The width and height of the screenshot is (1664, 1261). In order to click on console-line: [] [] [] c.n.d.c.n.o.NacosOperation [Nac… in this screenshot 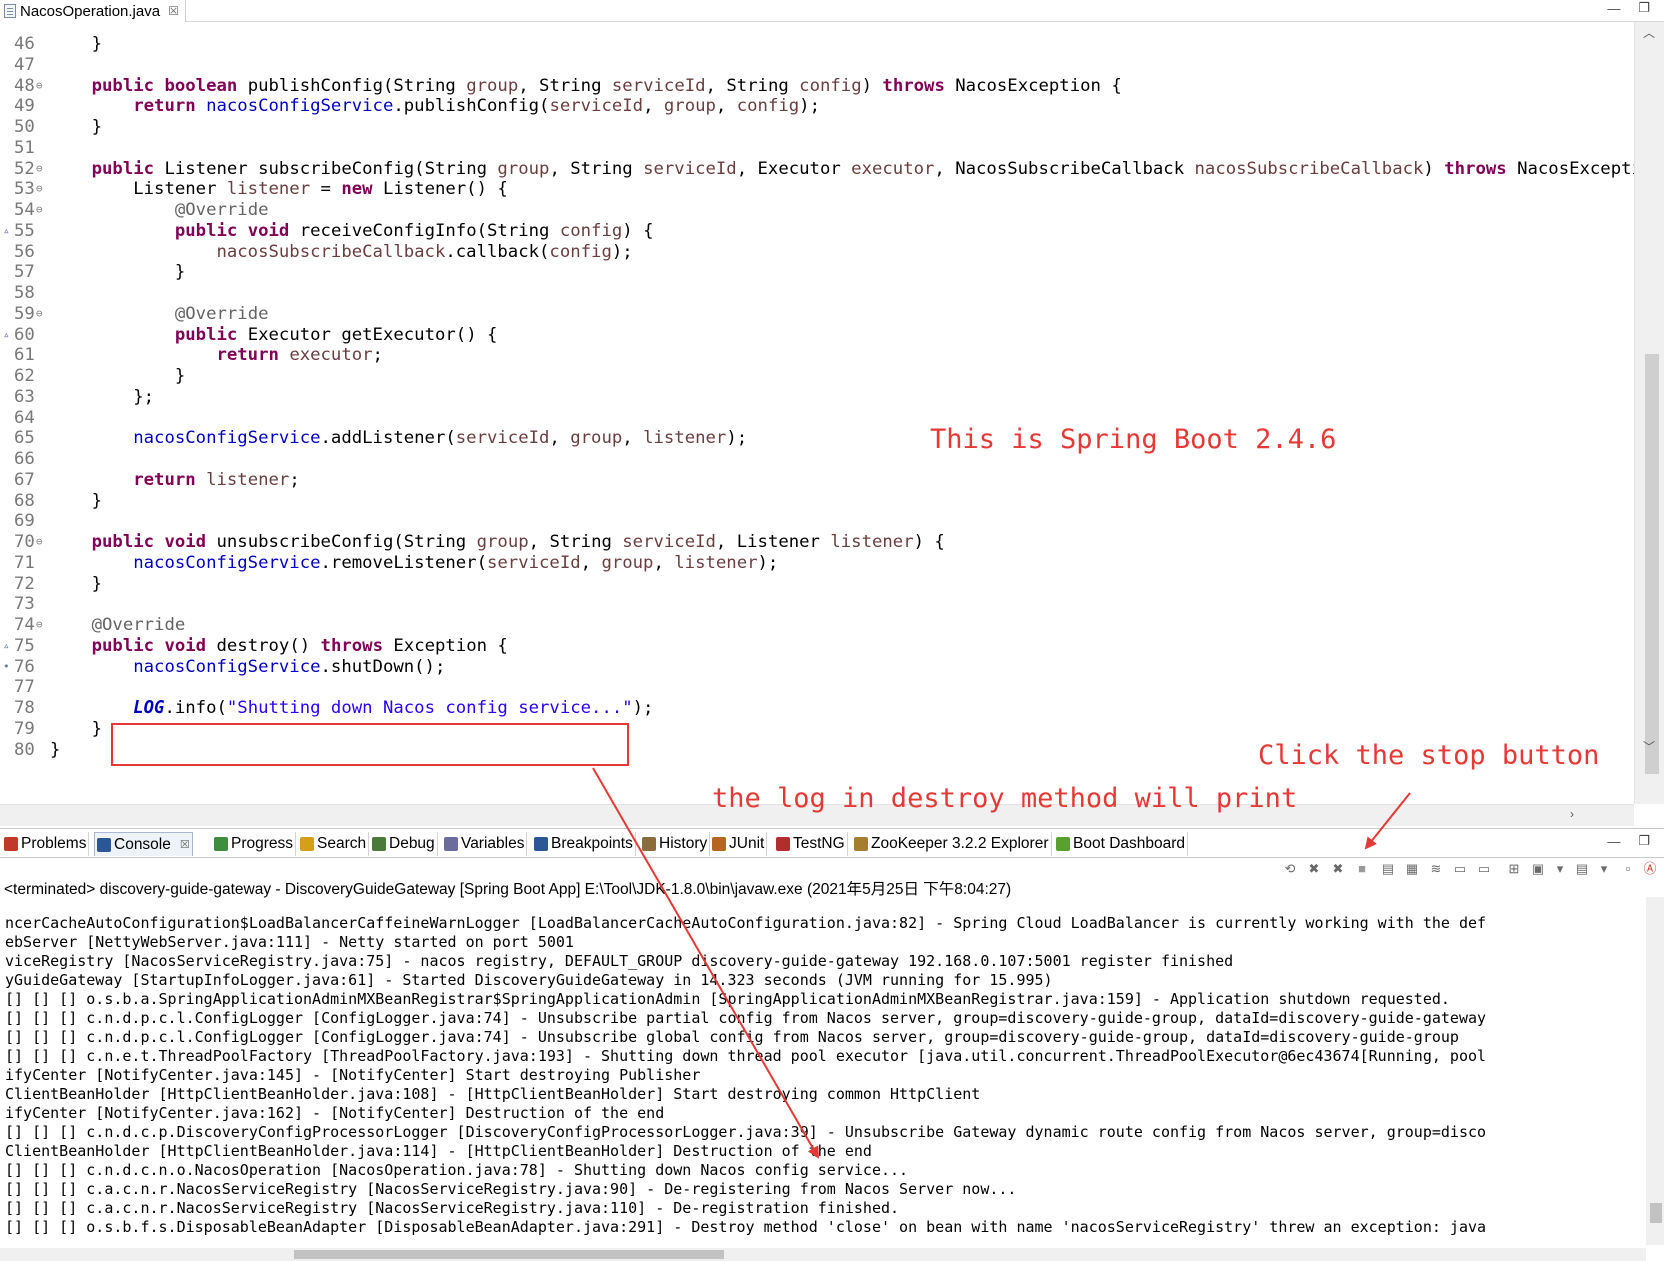, I will do `click(457, 1170)`.